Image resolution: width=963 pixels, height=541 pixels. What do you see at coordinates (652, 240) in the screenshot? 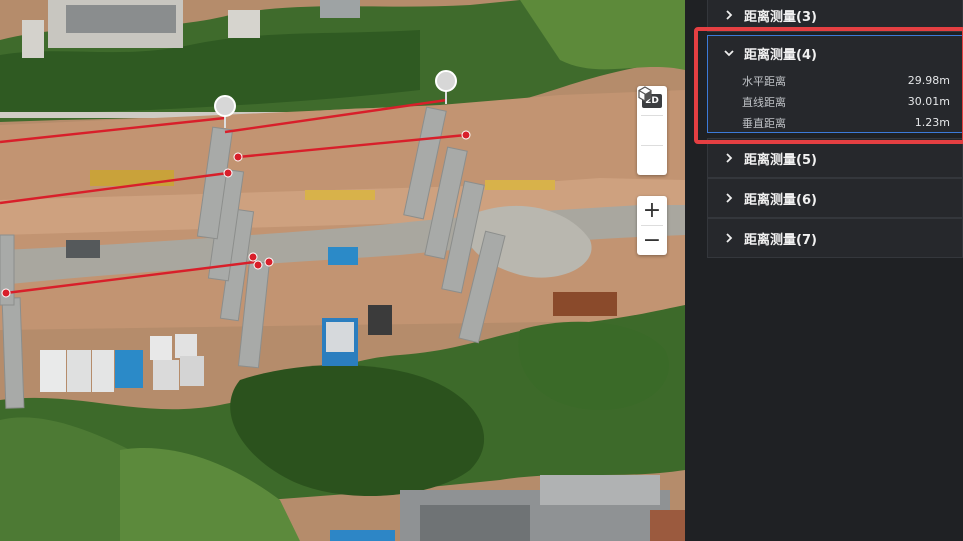
I see `zoom-out-button: −` at bounding box center [652, 240].